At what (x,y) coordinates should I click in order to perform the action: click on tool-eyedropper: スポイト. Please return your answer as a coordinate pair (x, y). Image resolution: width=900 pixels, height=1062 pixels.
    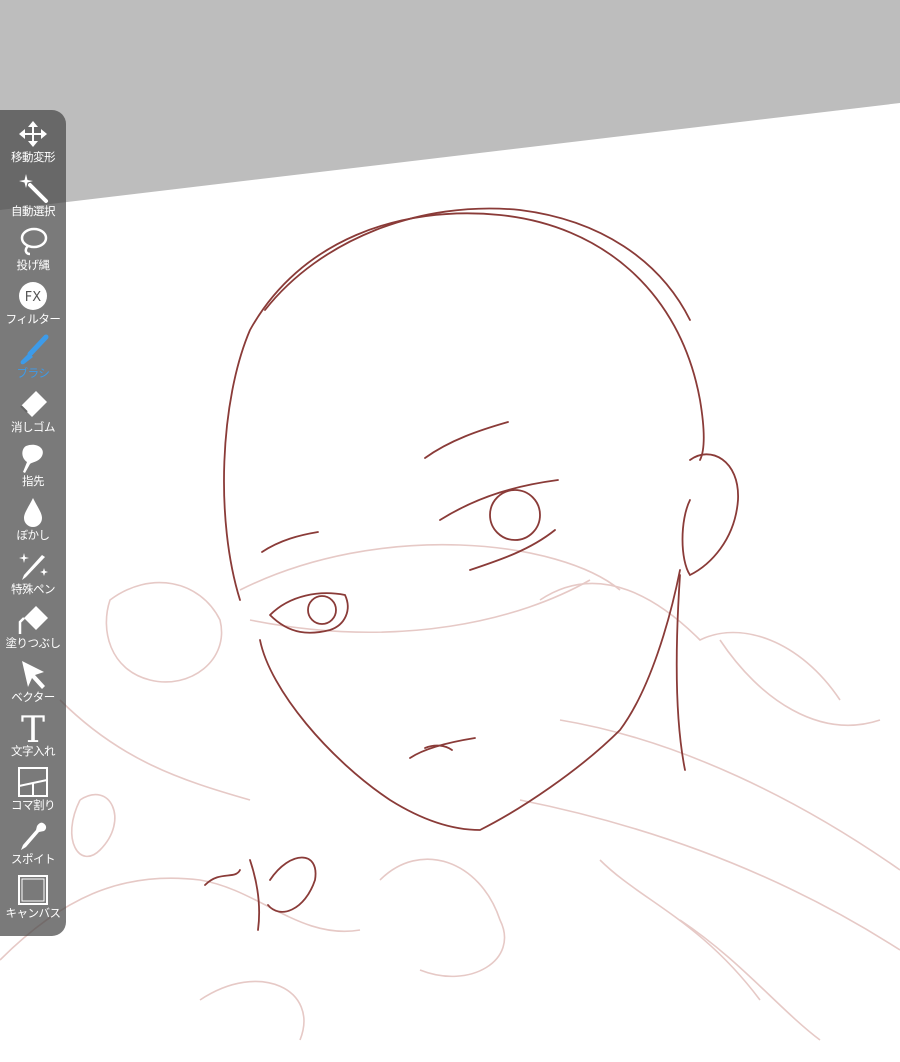
    Looking at the image, I should click on (33, 847).